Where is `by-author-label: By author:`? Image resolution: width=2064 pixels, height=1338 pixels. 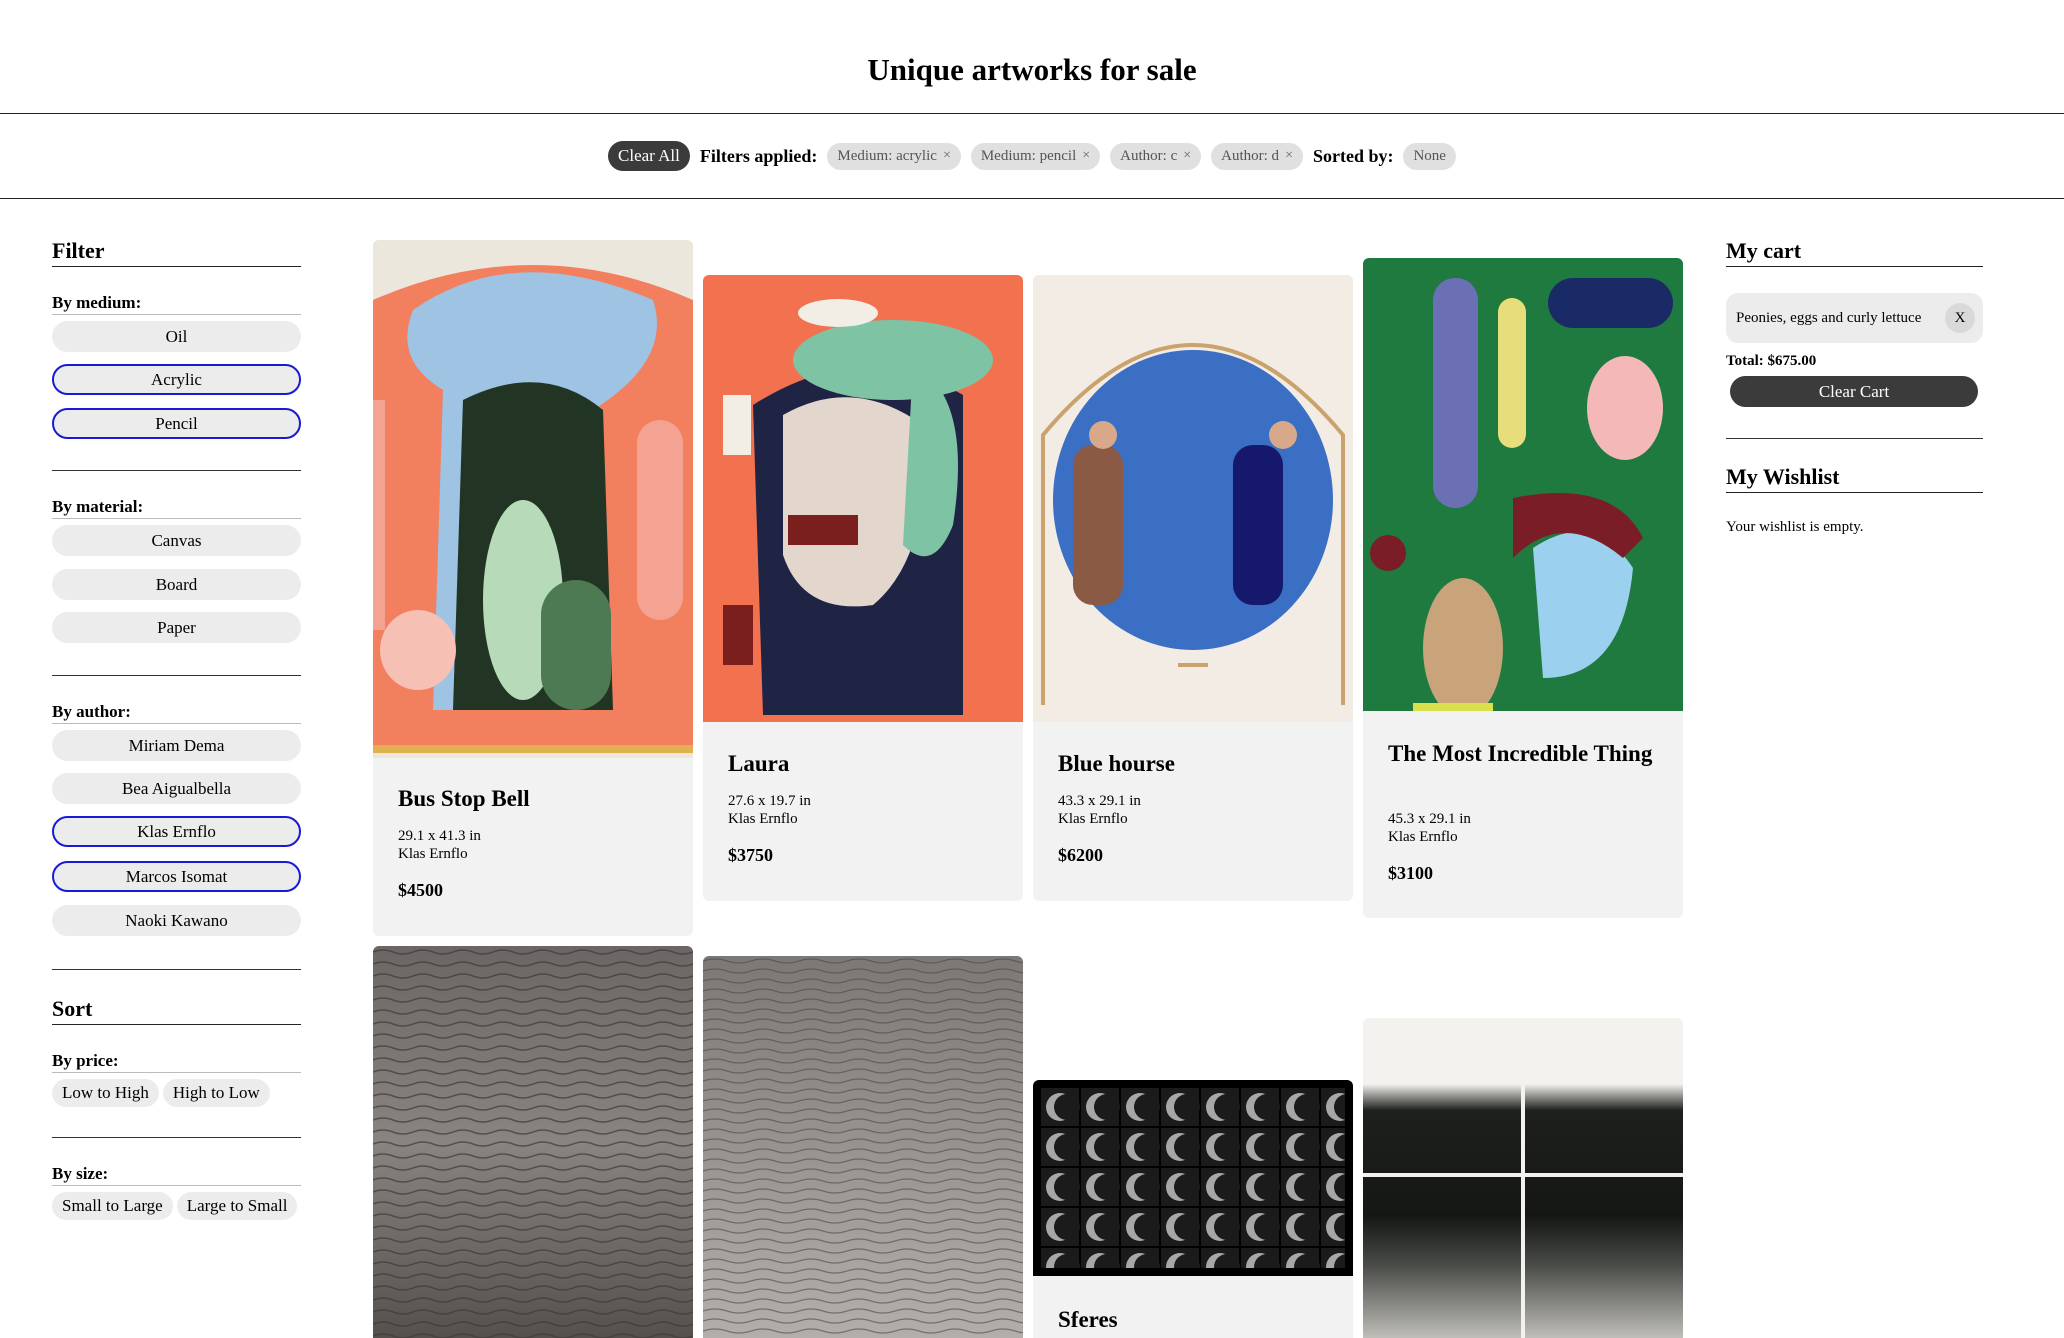
by-author-label: By author: is located at coordinates (176, 713).